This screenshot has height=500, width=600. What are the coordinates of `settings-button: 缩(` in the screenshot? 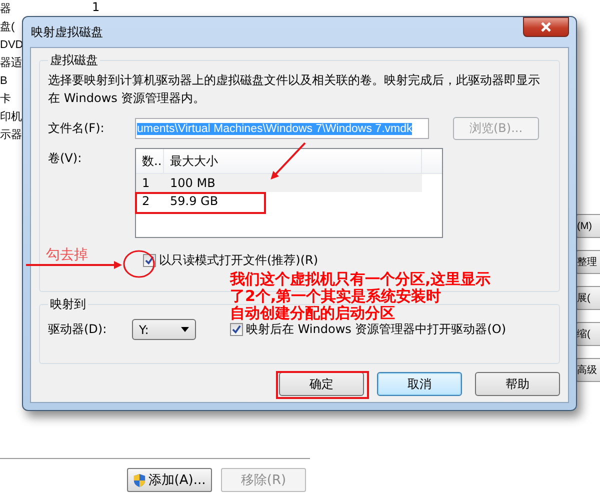 It's located at (588, 334).